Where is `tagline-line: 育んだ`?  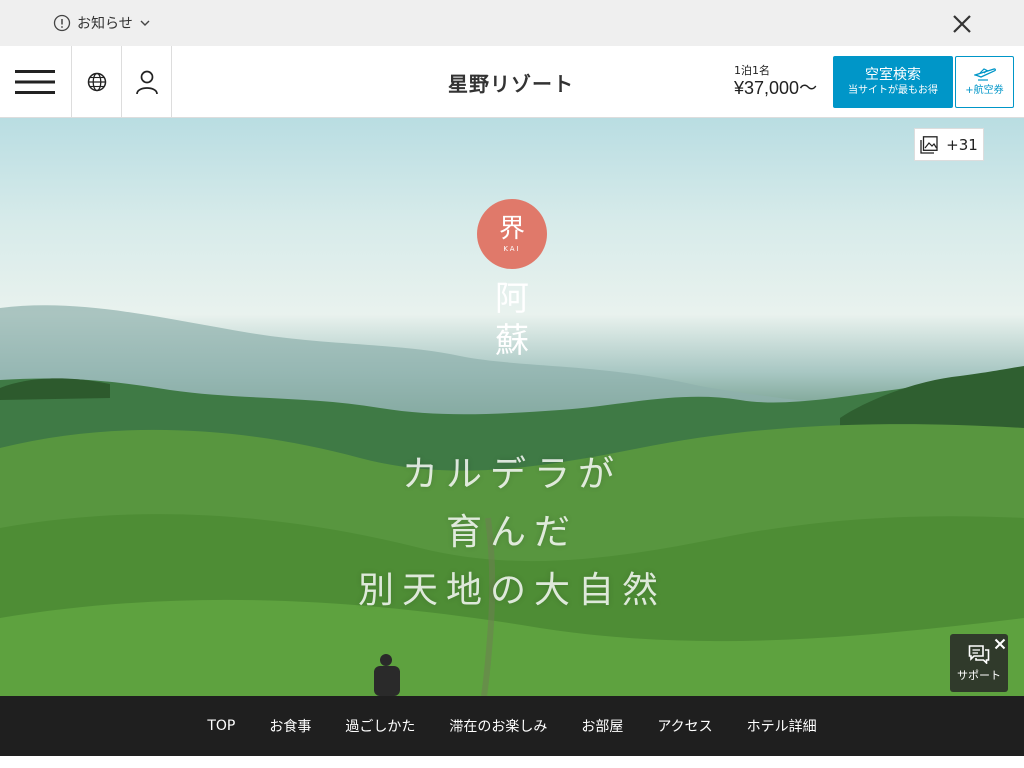
tagline-line: 育んだ is located at coordinates (511, 532).